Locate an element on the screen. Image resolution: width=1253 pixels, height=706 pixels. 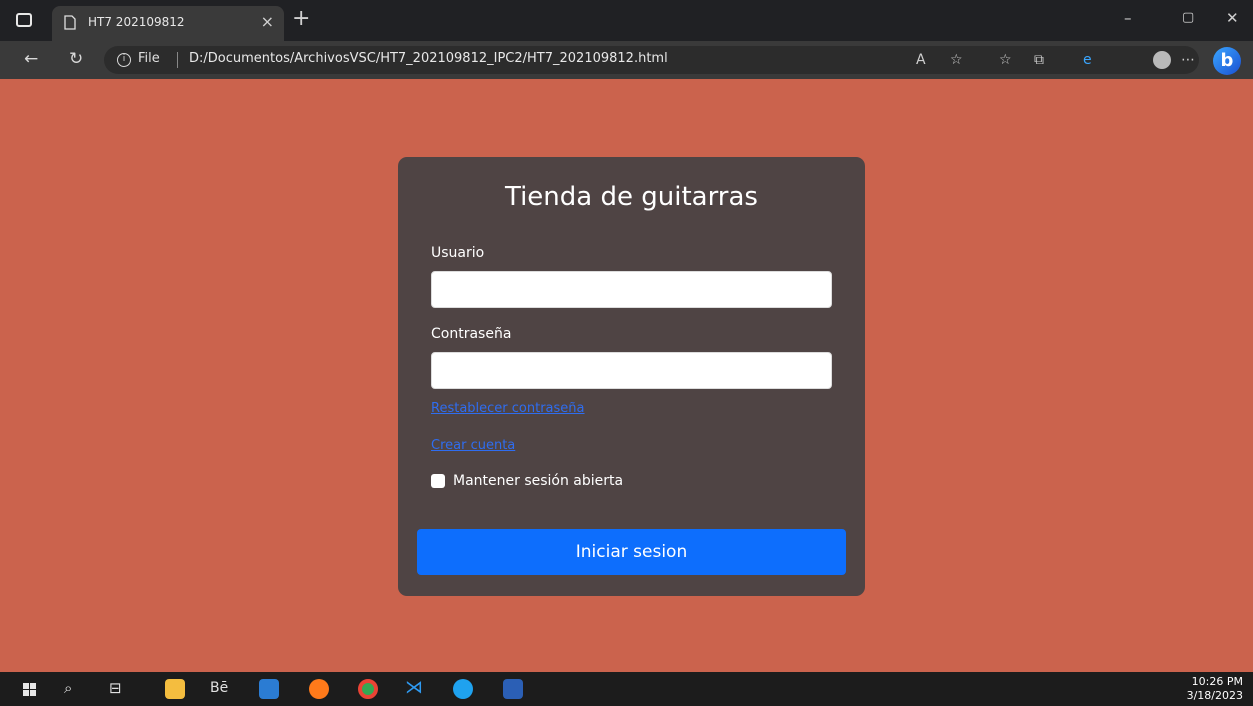
tab-actions-icon is located at coordinates (24, 20).